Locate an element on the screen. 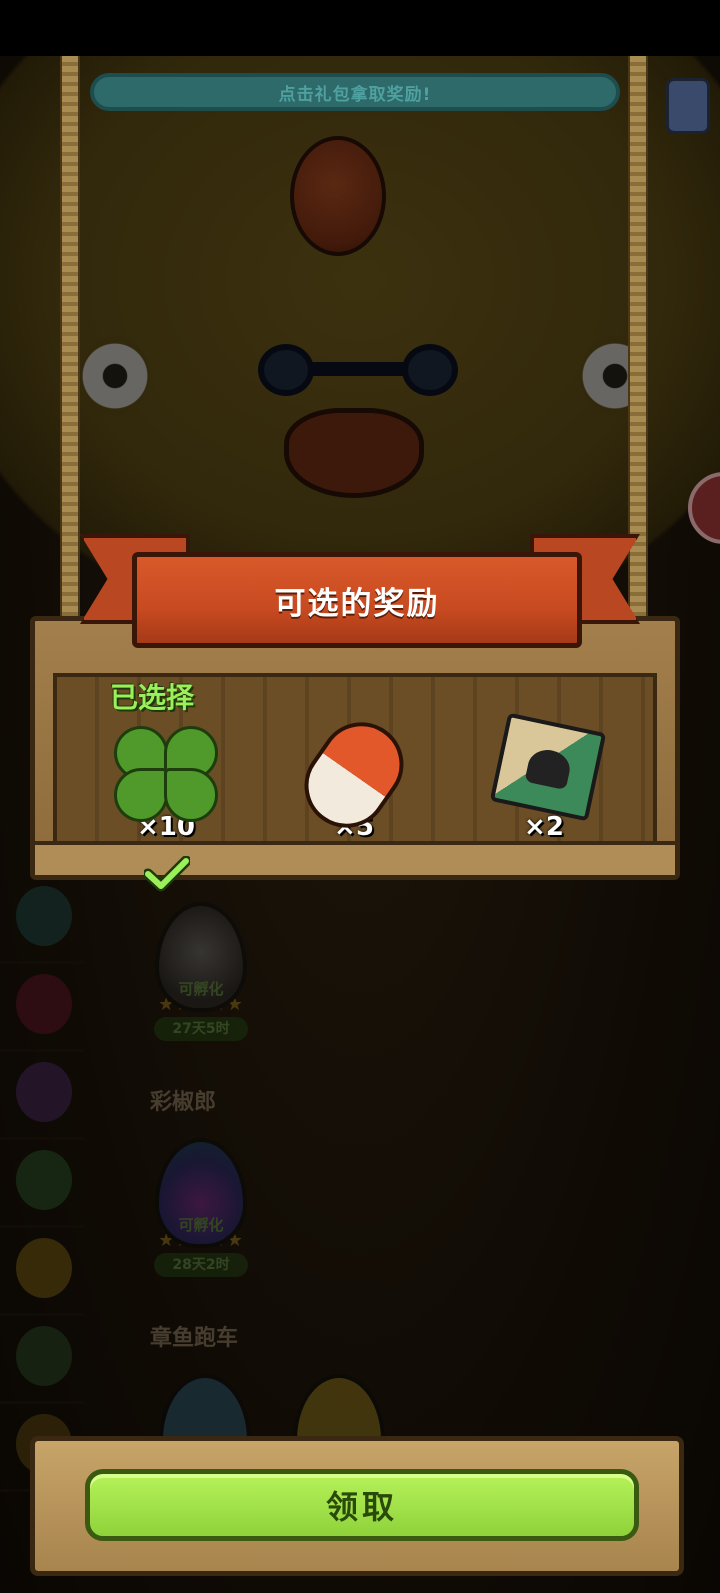 This screenshot has width=720, height=1593. rope-left is located at coordinates (70, 356).